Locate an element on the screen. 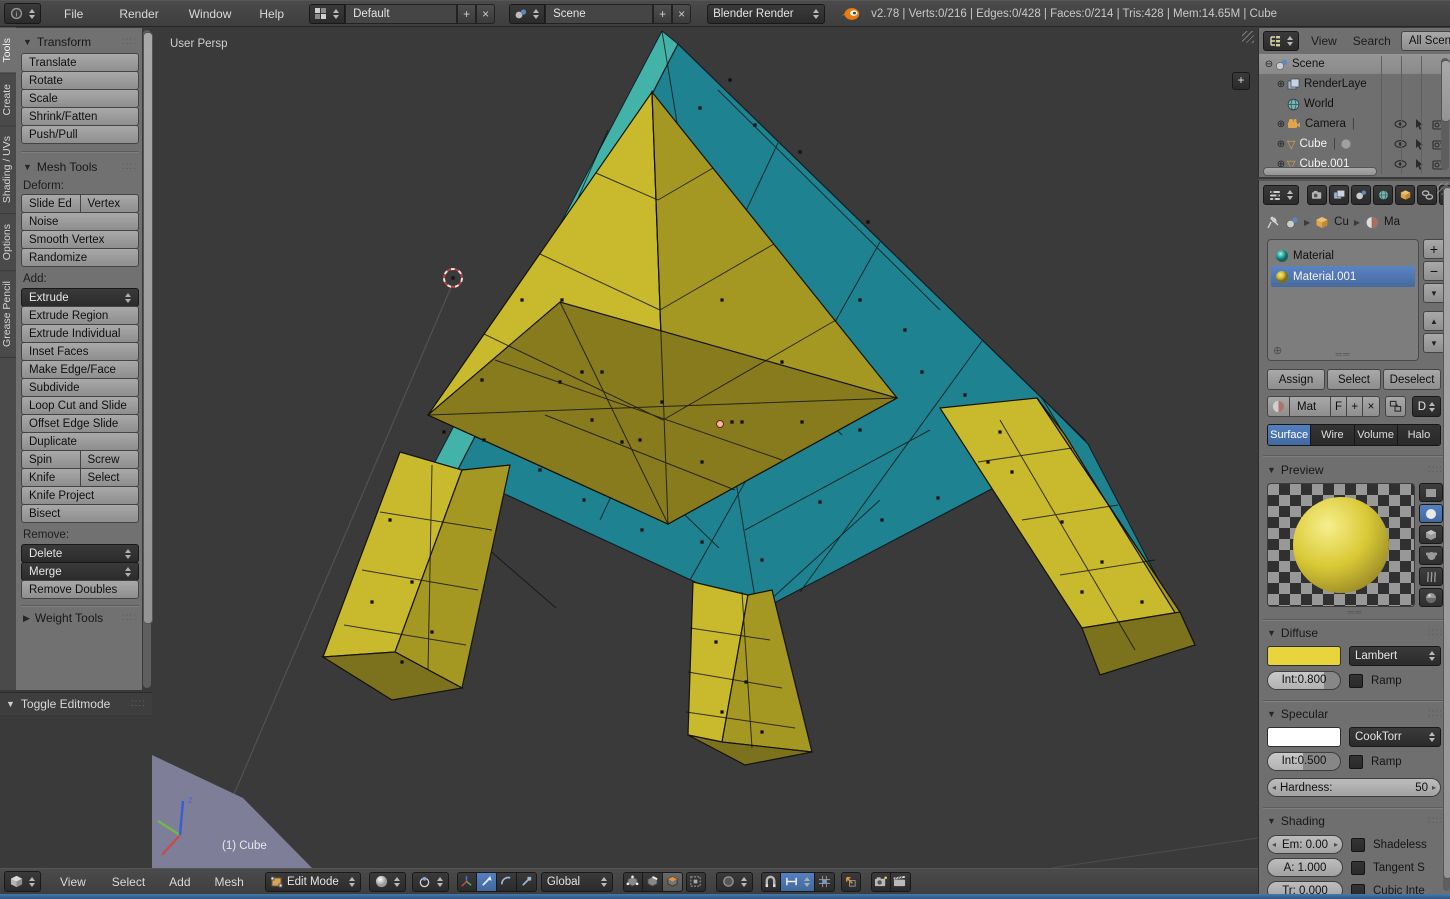 This screenshot has width=1450, height=899. specular-shader-dropdown: CookTorr is located at coordinates (1395, 737).